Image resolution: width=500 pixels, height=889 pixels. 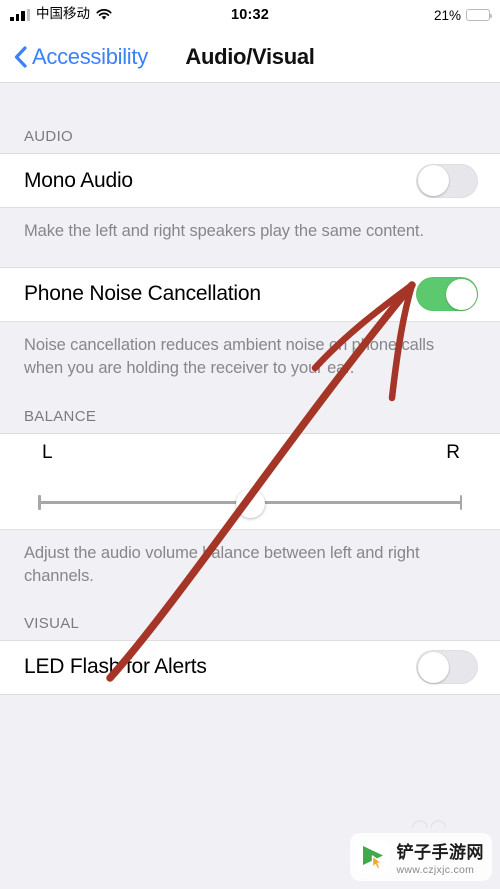 What do you see at coordinates (20, 56) in the screenshot?
I see `chevron-left-icon` at bounding box center [20, 56].